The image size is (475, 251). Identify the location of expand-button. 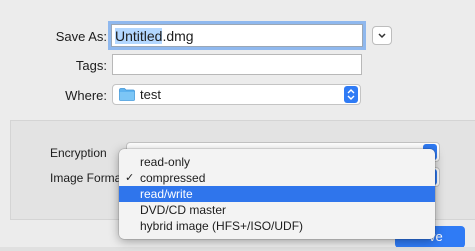
(382, 35).